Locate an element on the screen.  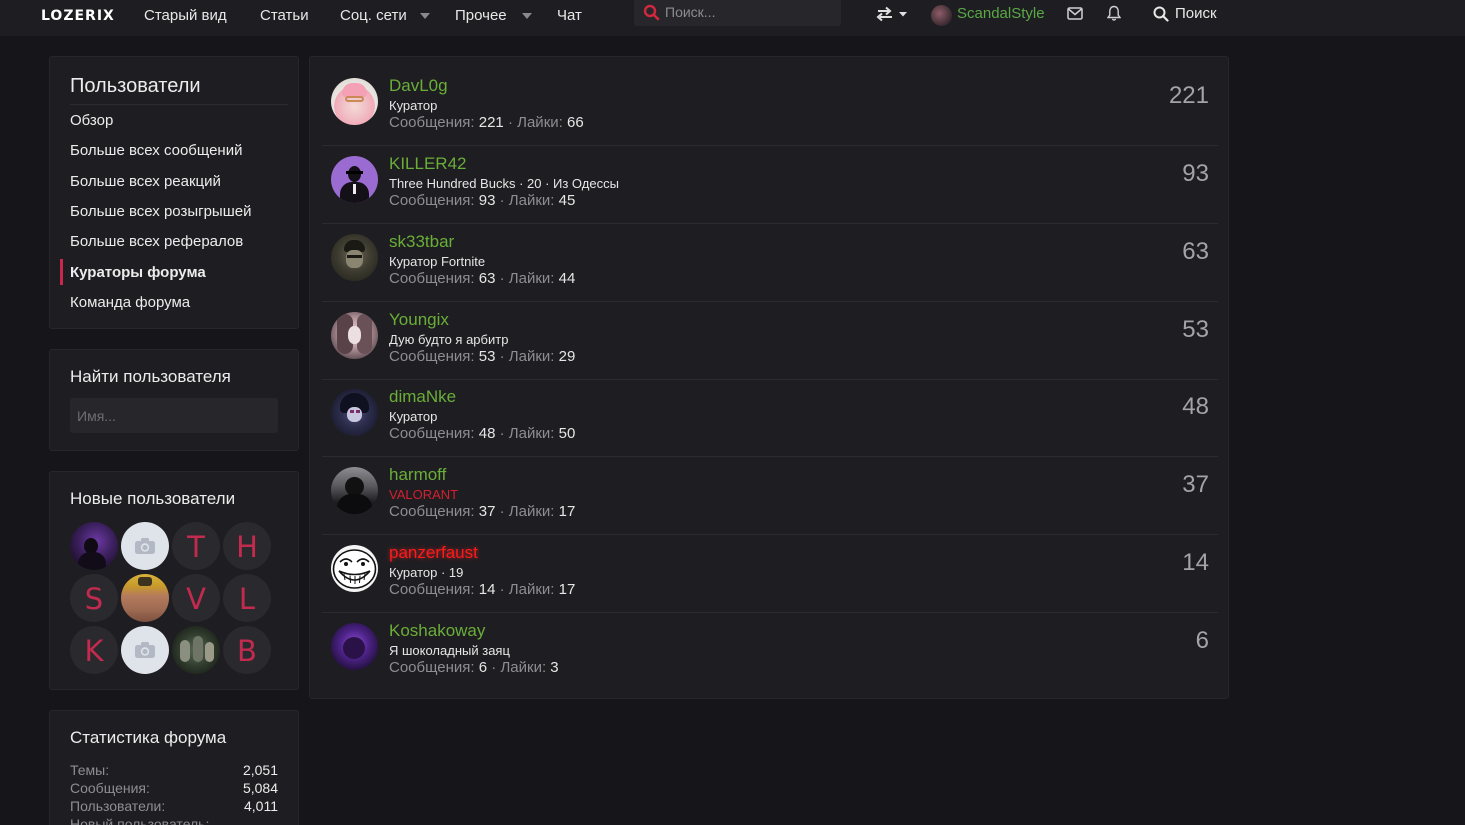
current-user-avatar is located at coordinates (941, 15).